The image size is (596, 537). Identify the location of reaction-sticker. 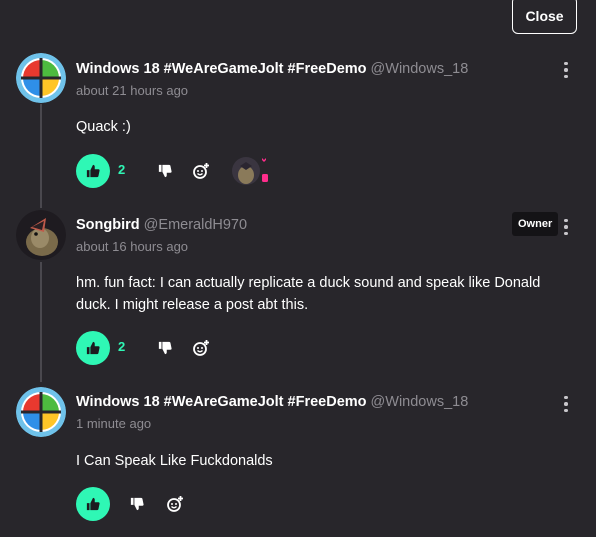
(249, 171).